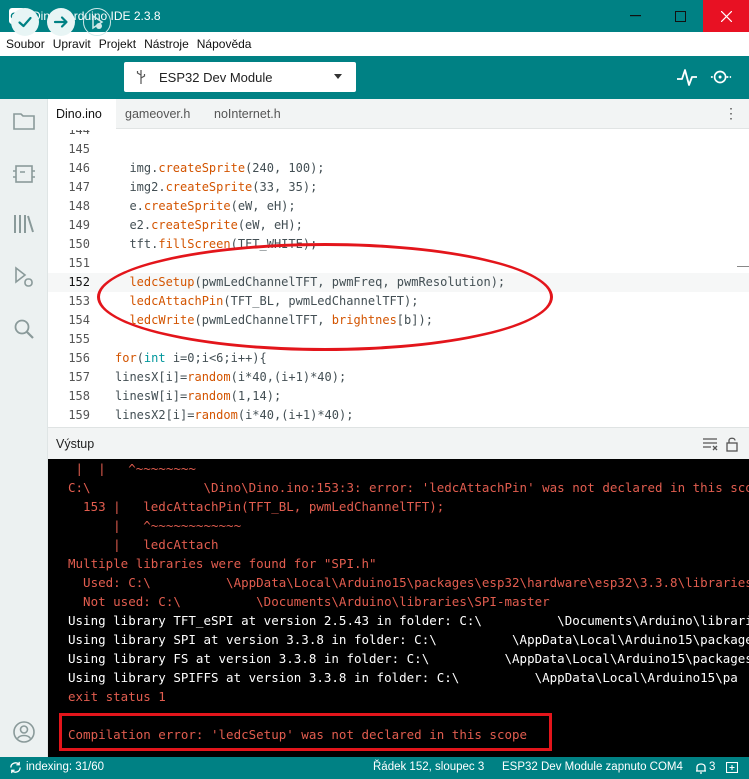 The height and width of the screenshot is (779, 749). I want to click on arrow-right-icon, so click(60, 22).